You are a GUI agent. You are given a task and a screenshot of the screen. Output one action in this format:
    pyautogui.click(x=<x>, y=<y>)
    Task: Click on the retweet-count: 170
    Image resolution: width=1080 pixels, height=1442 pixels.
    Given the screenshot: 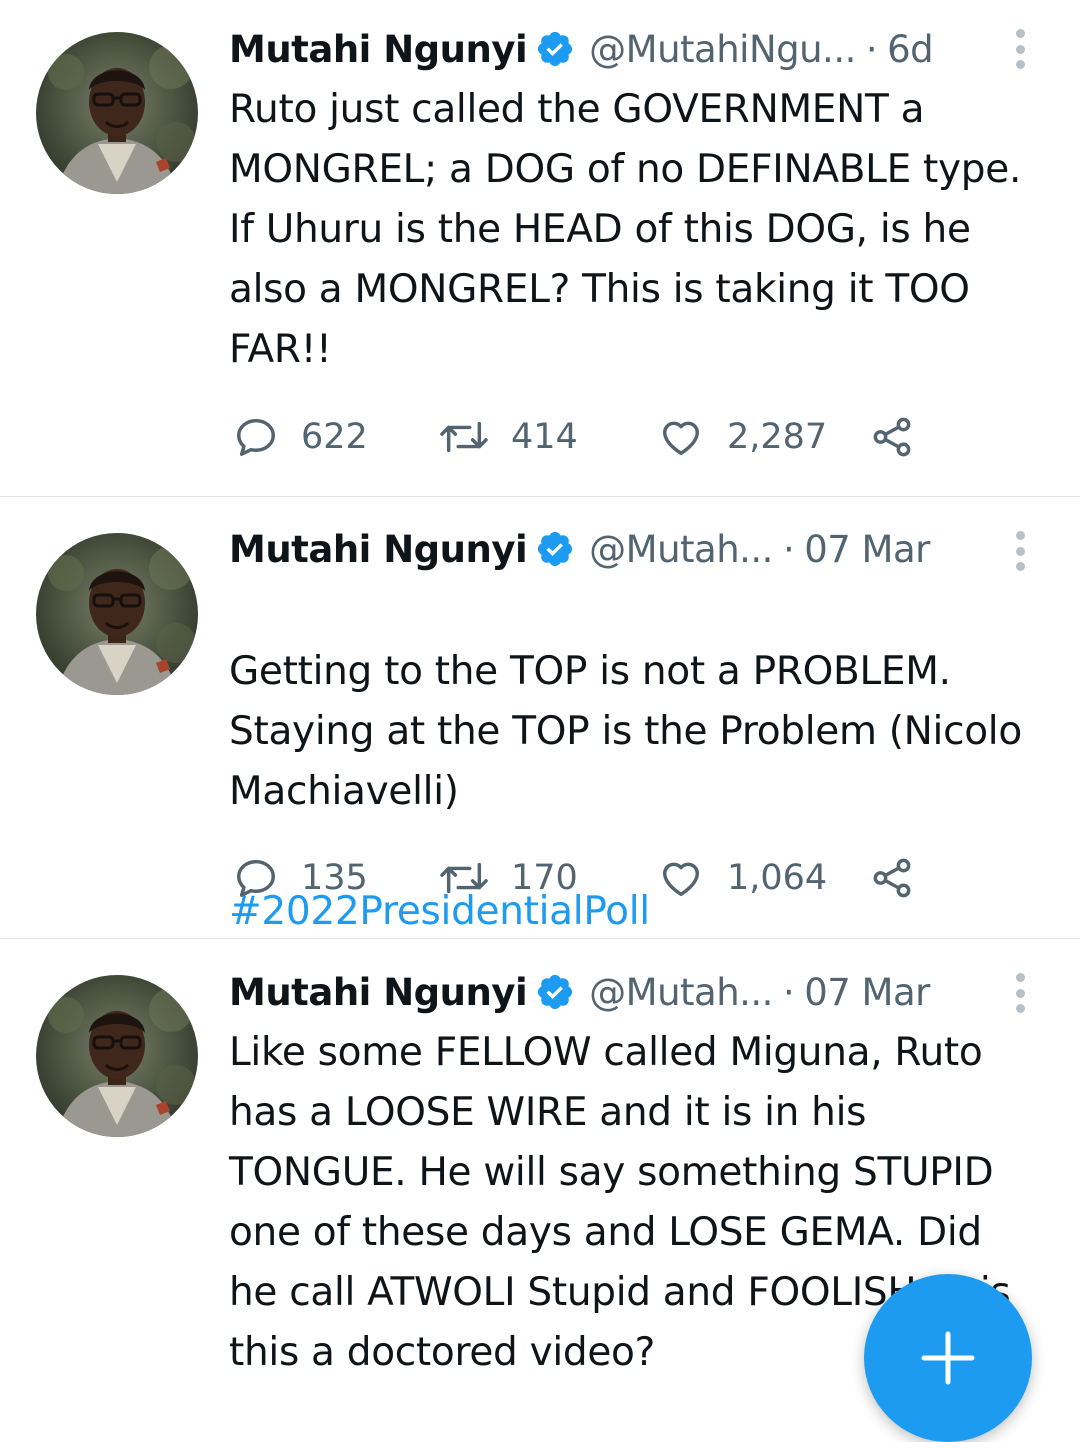 What is the action you would take?
    pyautogui.click(x=544, y=878)
    